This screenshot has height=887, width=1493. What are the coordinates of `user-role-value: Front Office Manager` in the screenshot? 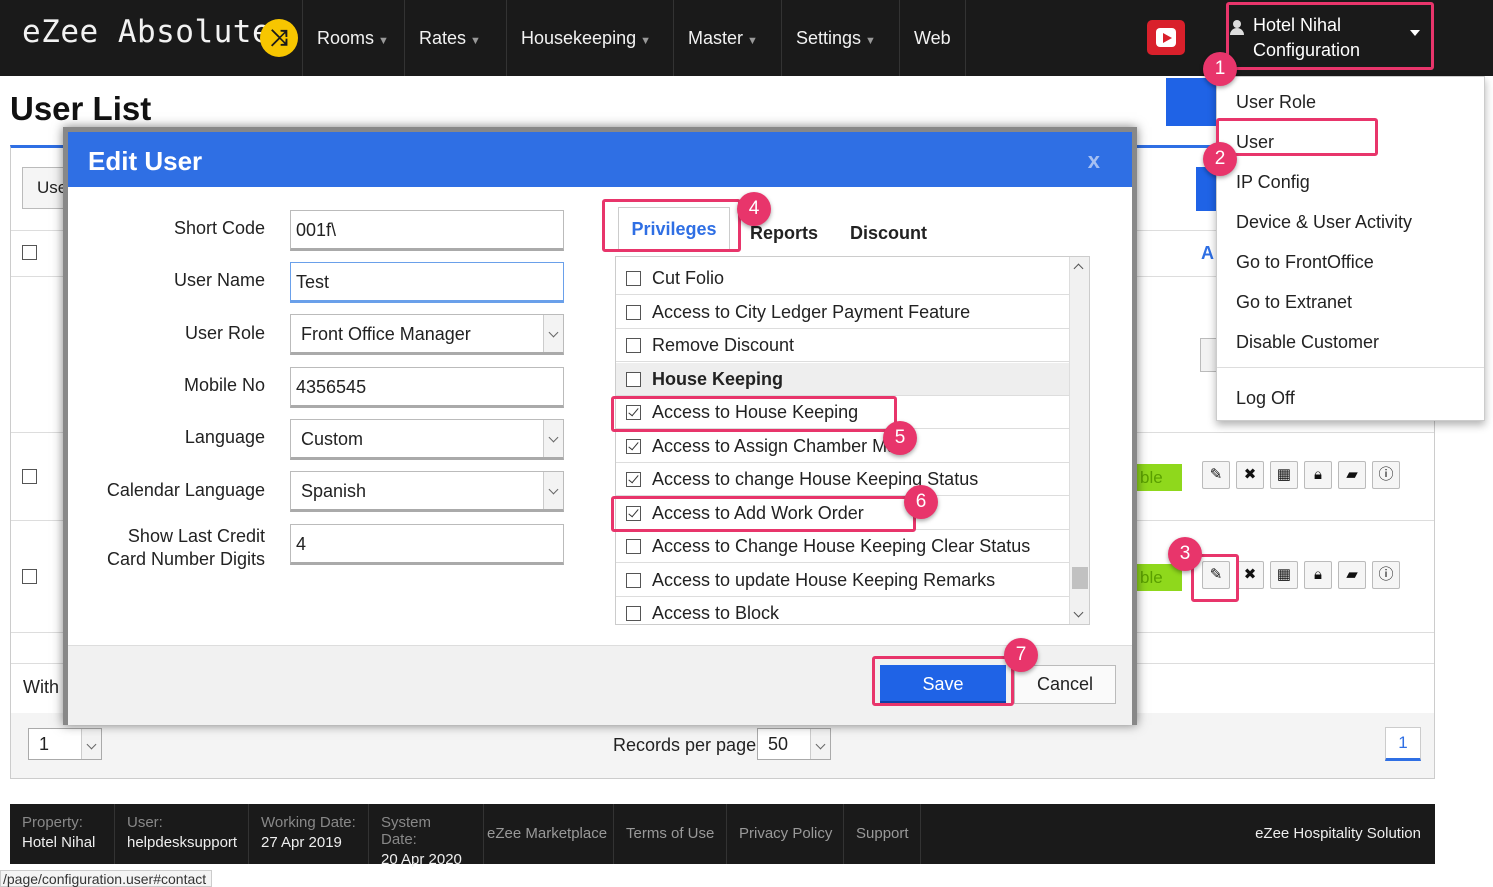 It's located at (386, 334).